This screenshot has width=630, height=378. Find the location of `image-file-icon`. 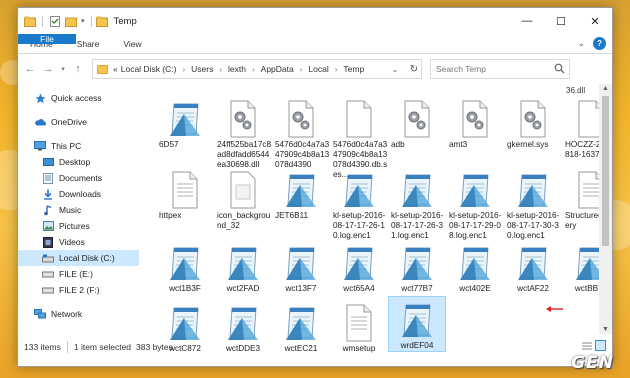

image-file-icon is located at coordinates (243, 187).